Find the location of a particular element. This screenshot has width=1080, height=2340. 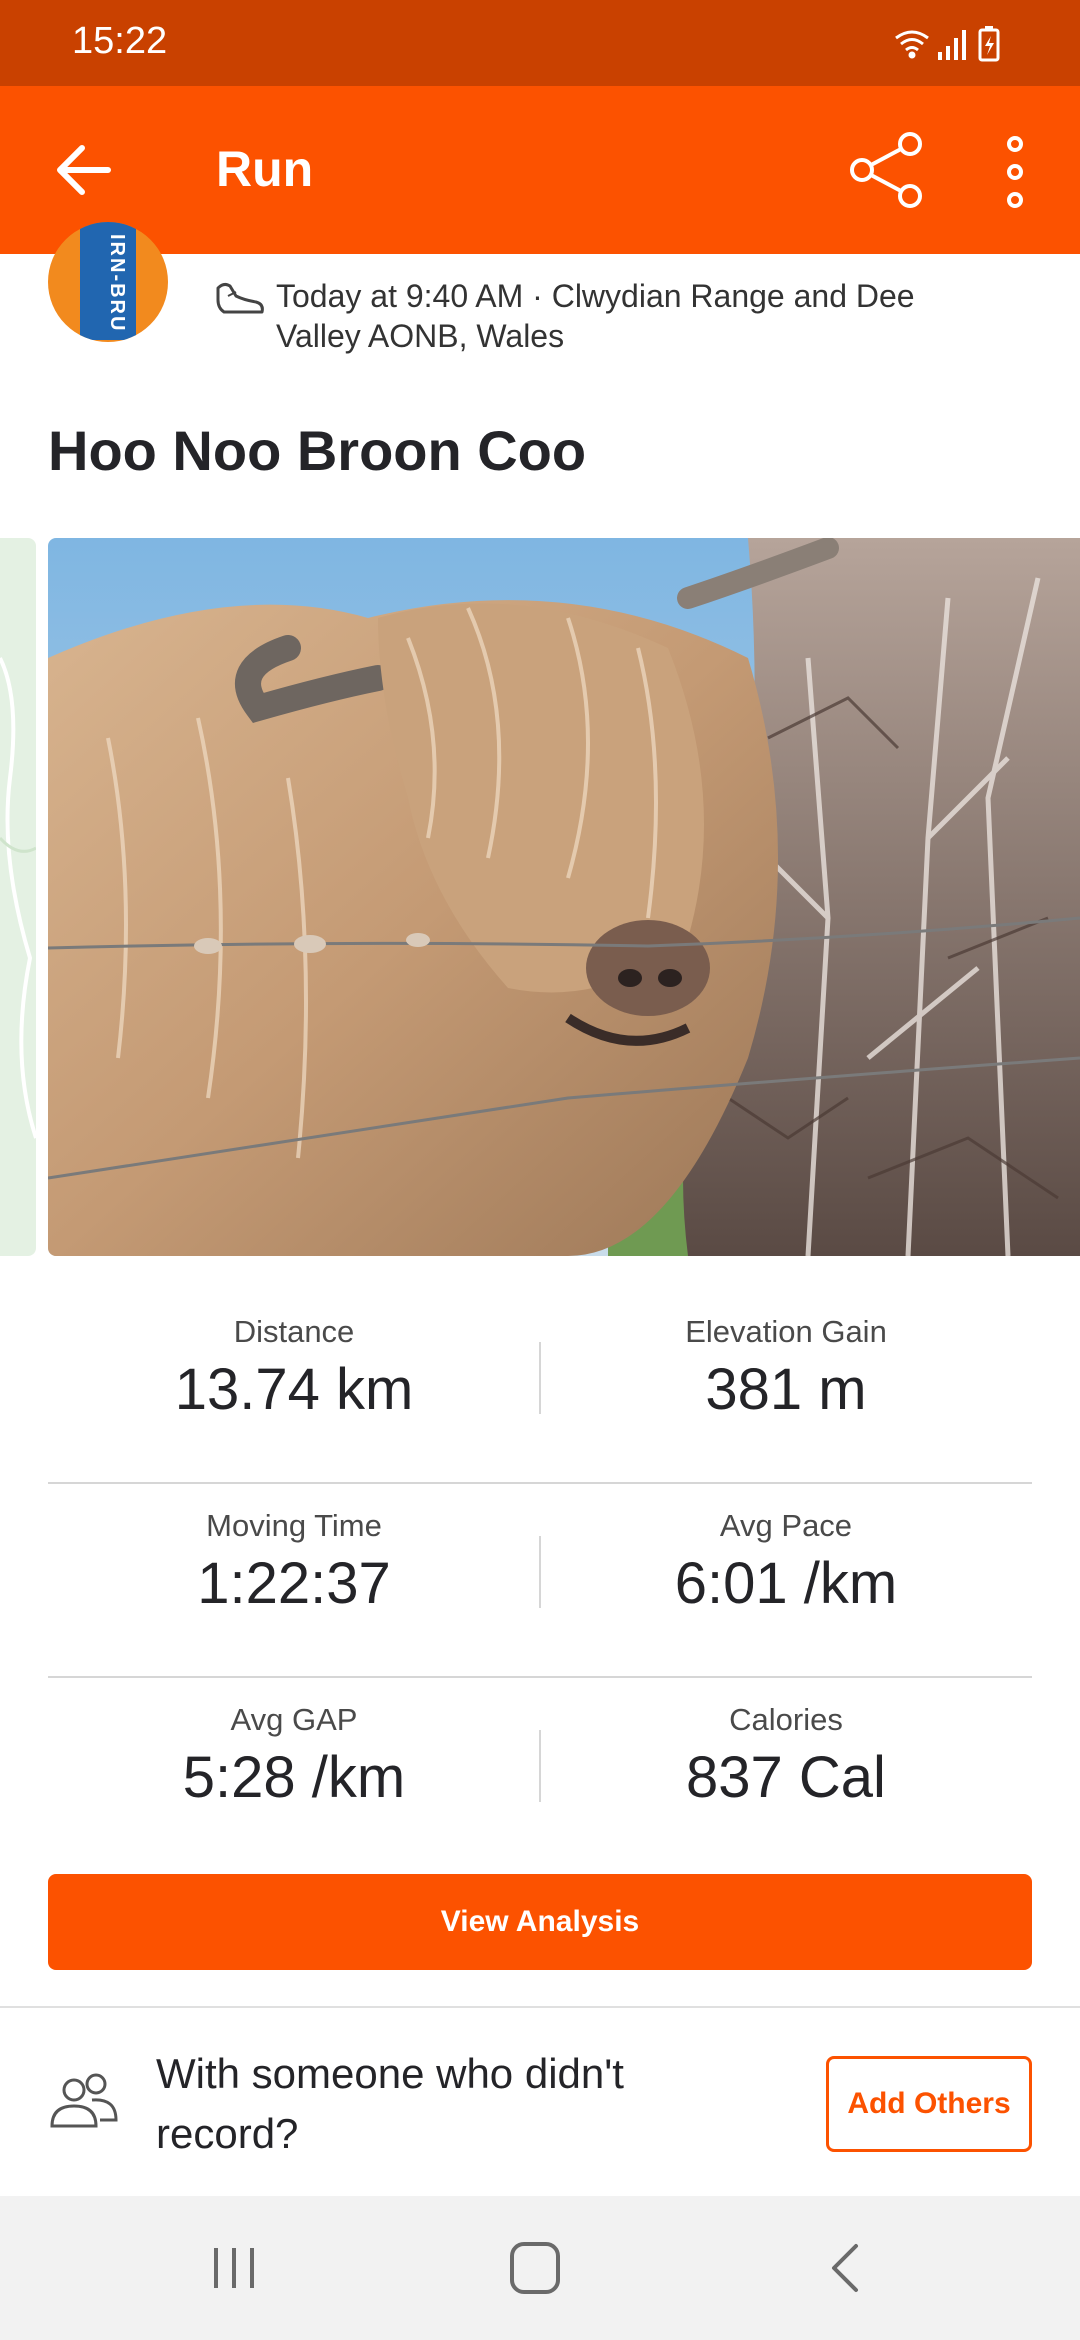

signal-icon is located at coordinates (952, 45).